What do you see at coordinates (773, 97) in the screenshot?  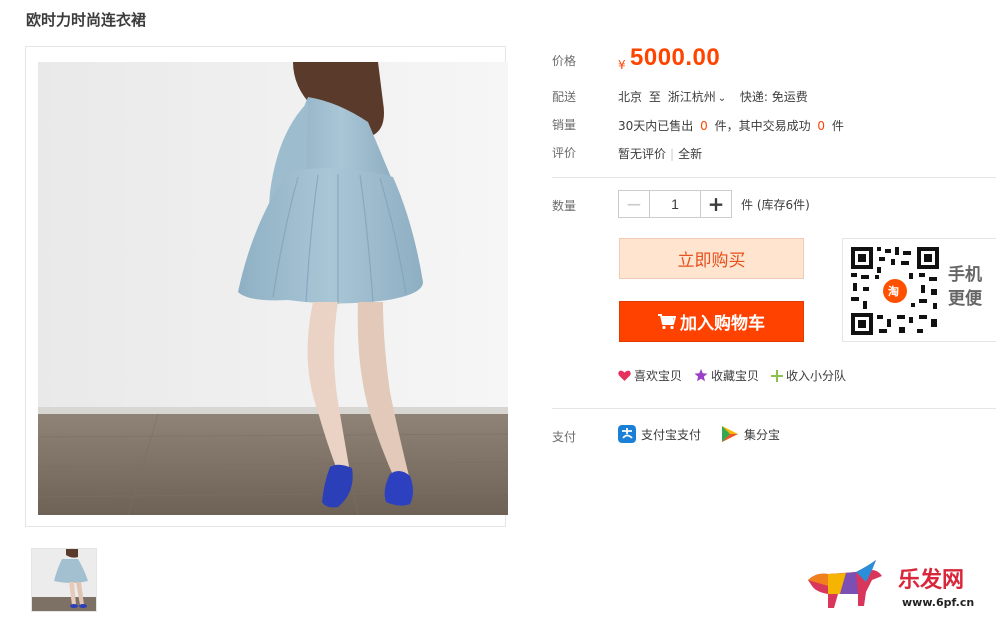 I see `shipping-express: 快递: 免运费` at bounding box center [773, 97].